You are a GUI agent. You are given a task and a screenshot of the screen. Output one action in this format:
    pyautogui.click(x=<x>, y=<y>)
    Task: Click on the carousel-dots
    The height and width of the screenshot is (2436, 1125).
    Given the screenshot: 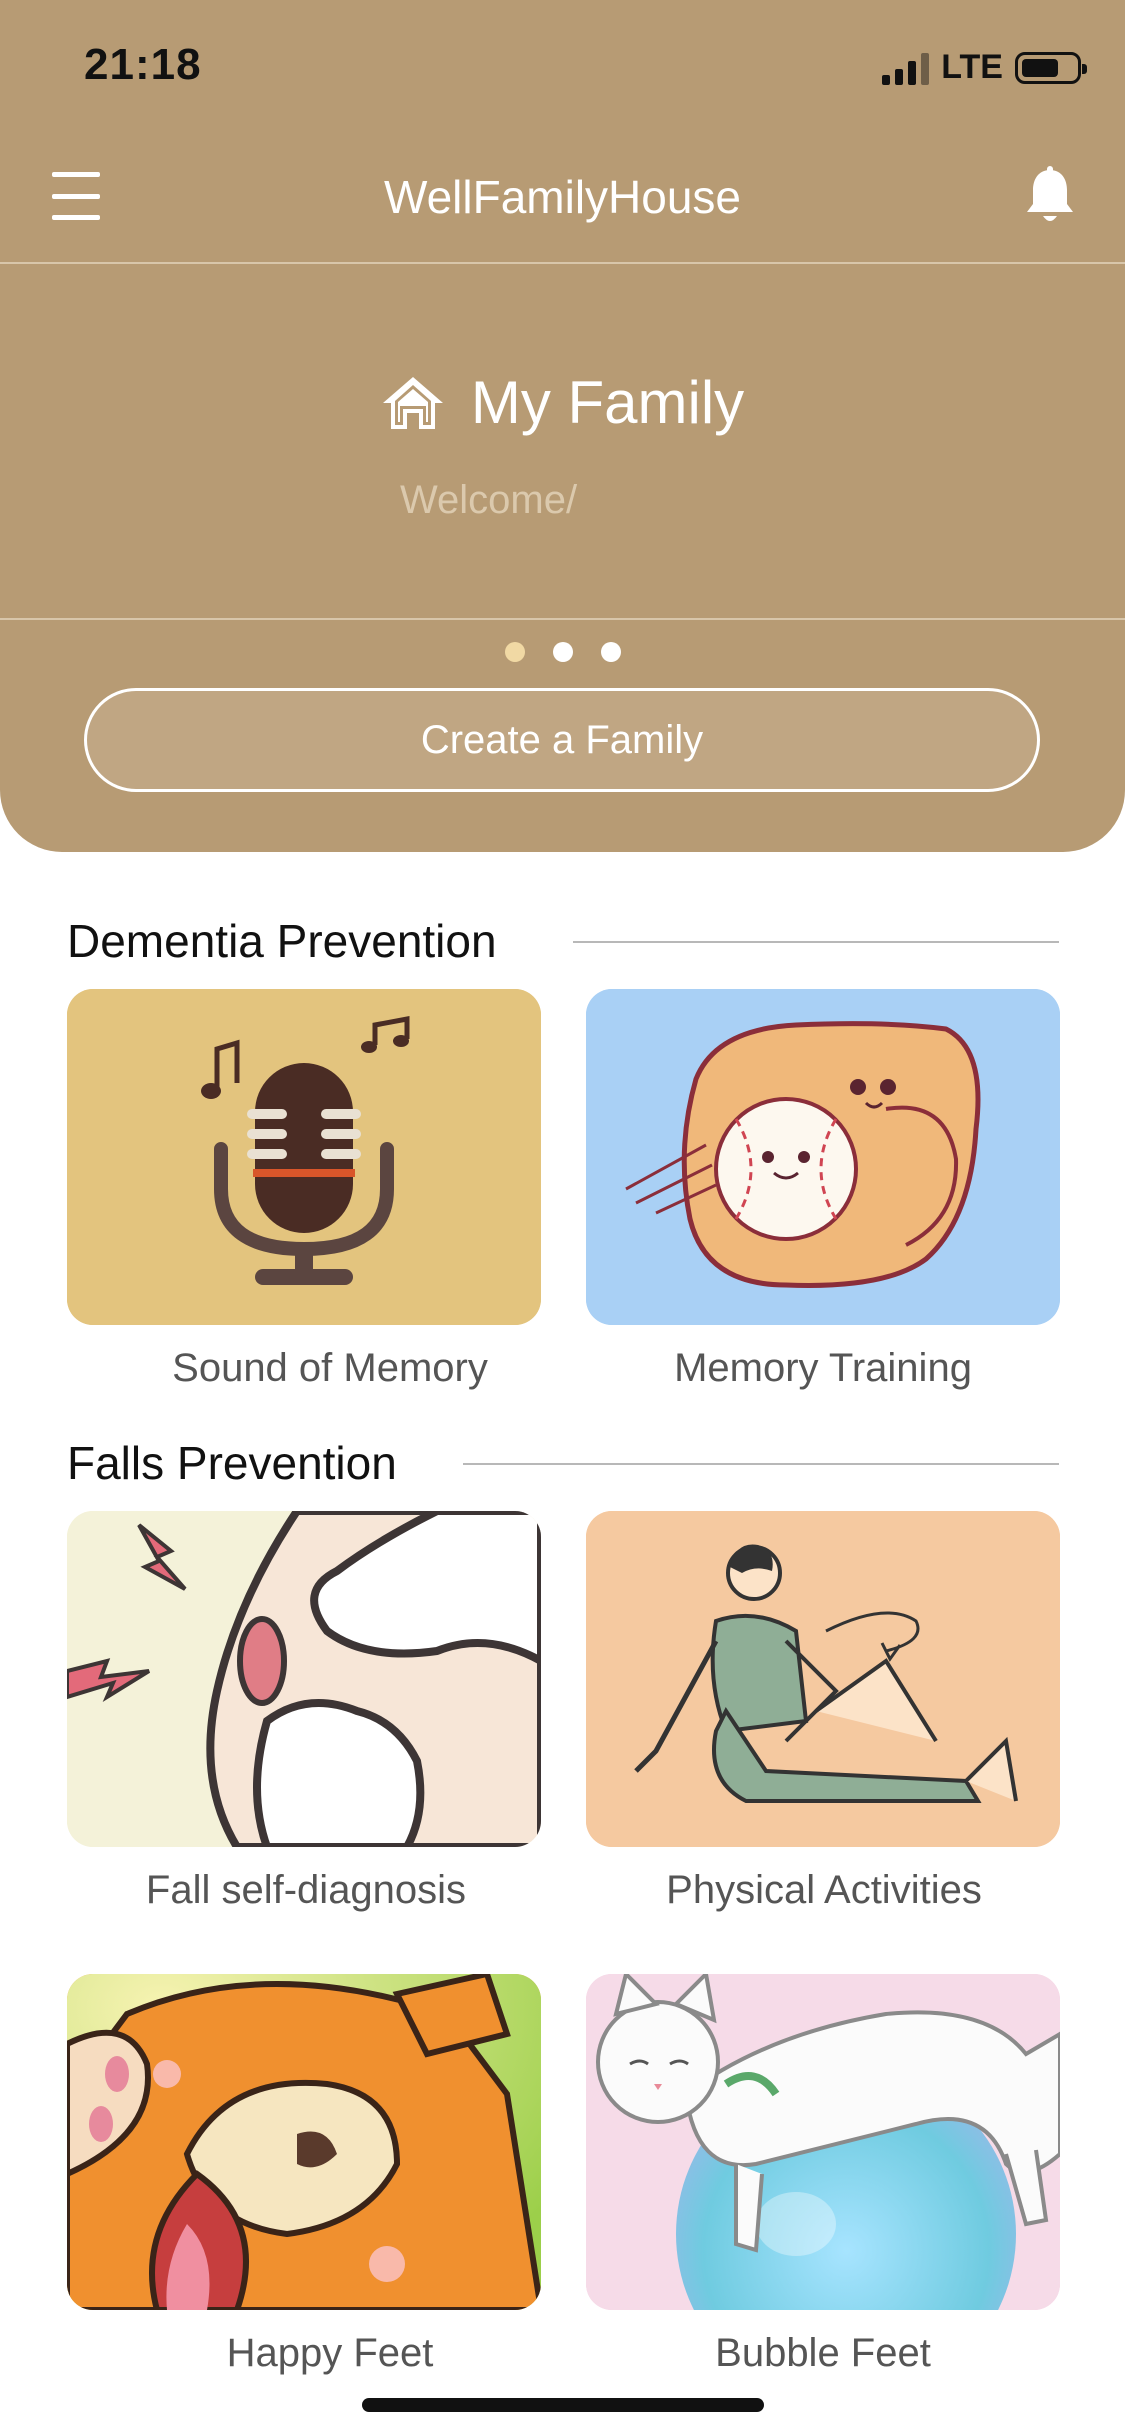 What is the action you would take?
    pyautogui.click(x=562, y=652)
    